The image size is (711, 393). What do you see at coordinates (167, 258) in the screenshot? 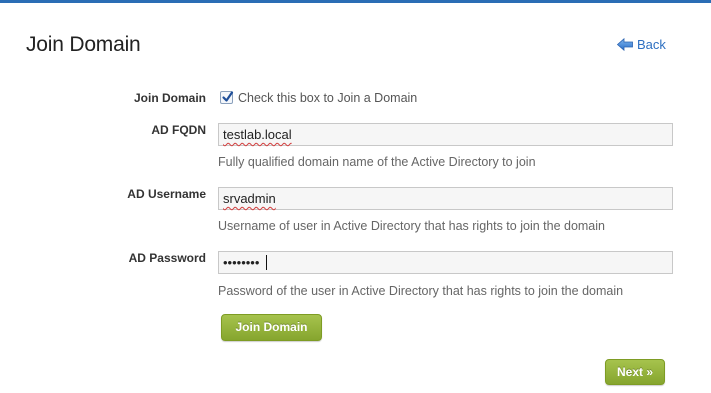
I see `ad-password-label: AD Password` at bounding box center [167, 258].